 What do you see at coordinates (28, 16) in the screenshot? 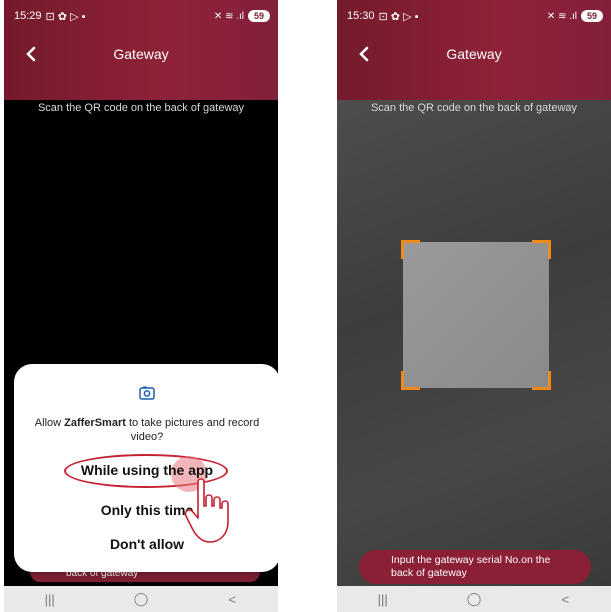
I see `status-time: 15:29` at bounding box center [28, 16].